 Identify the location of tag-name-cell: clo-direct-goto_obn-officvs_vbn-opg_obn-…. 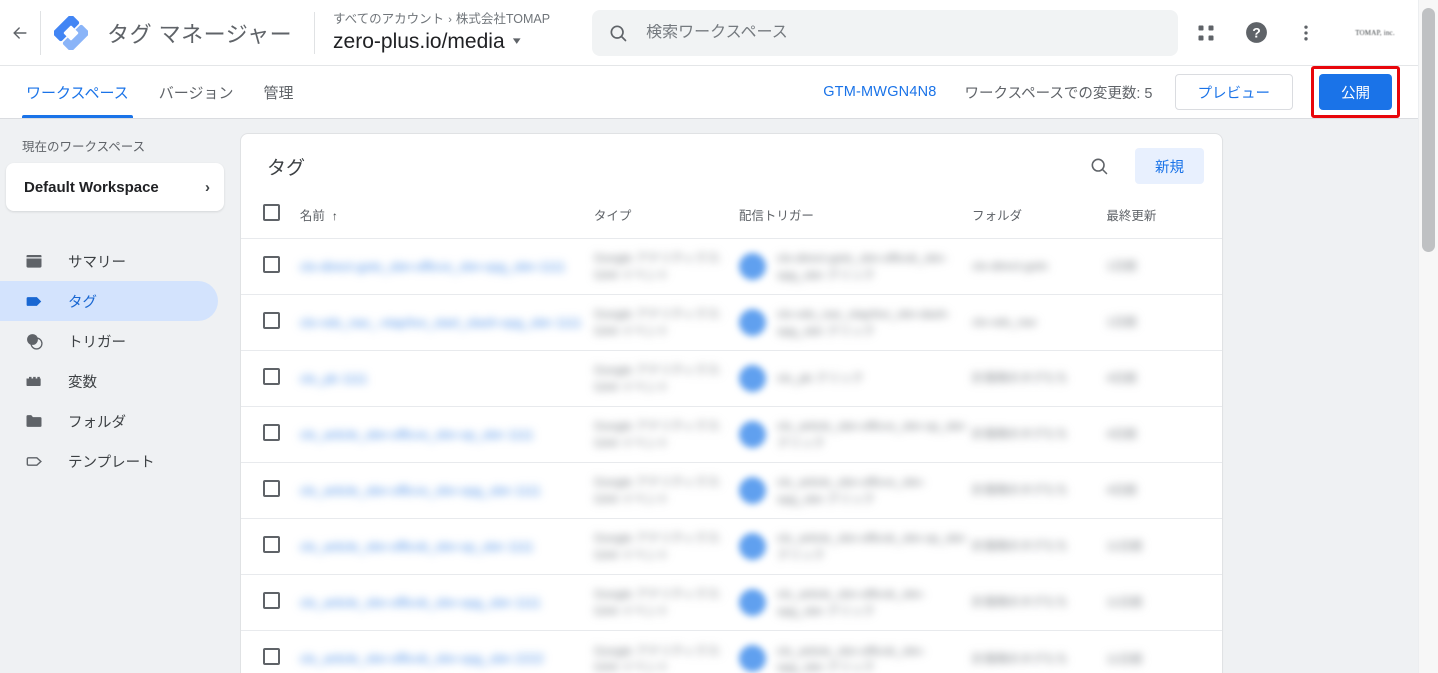
(447, 267).